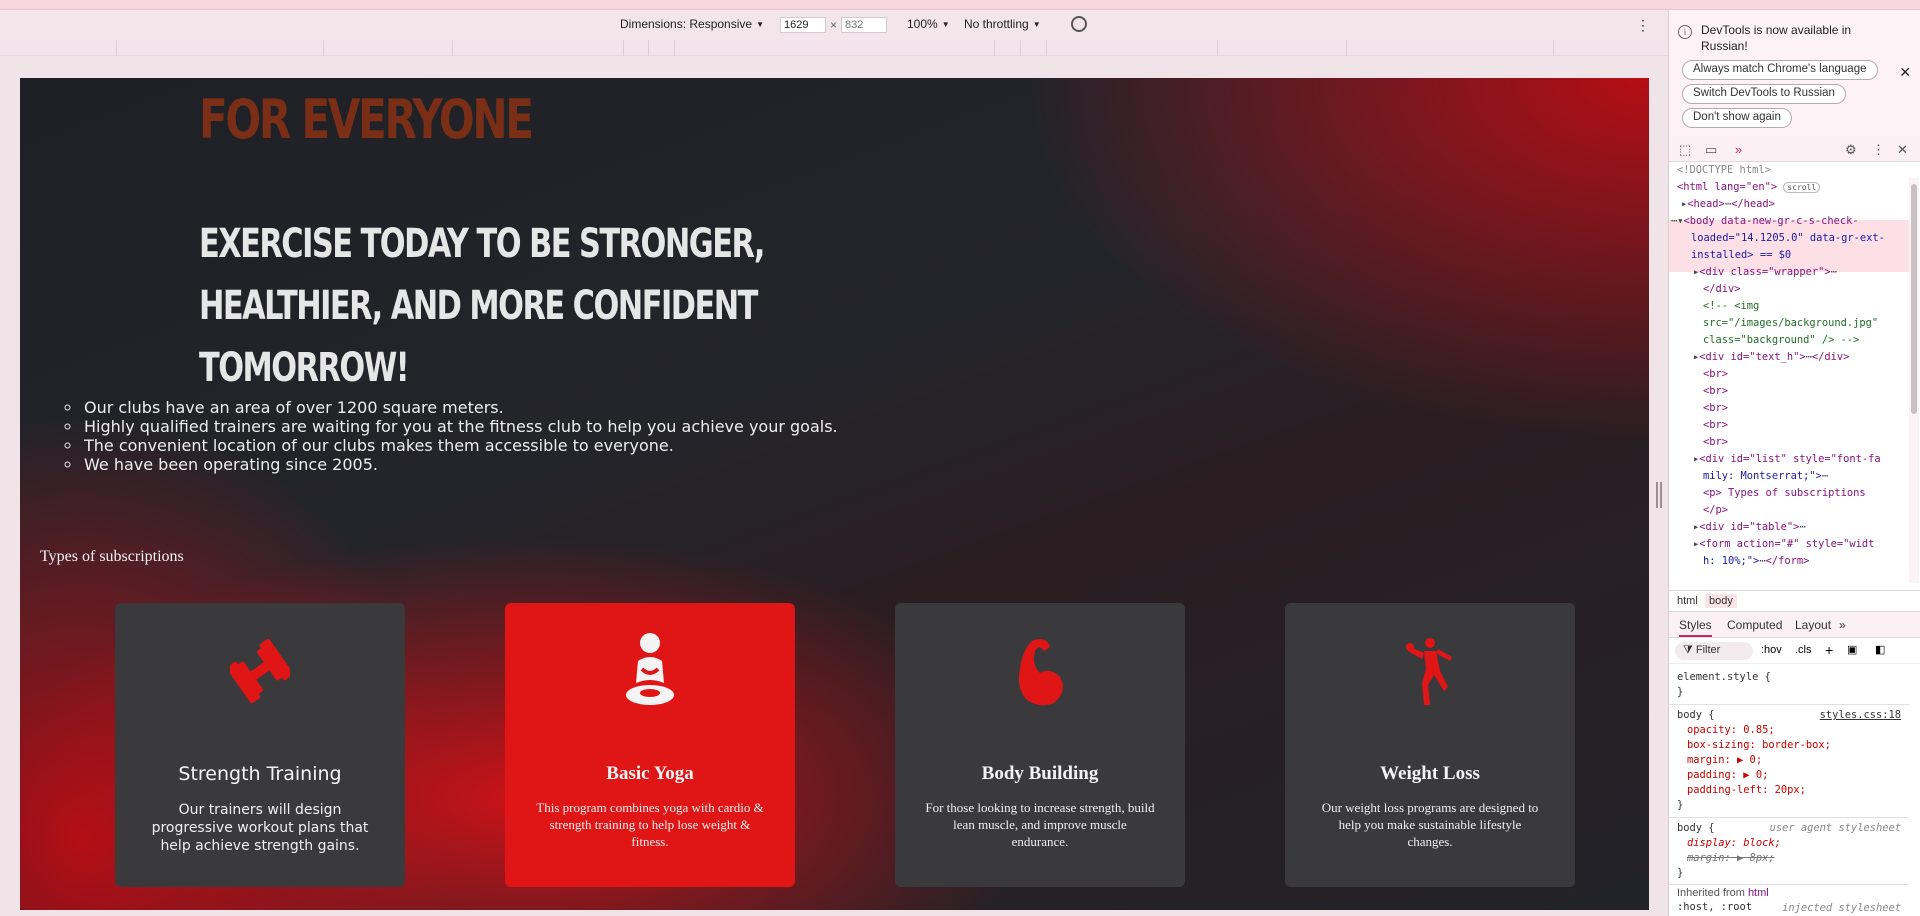 The image size is (1920, 916). I want to click on stylesheet-link: styles.css:18, so click(1860, 716).